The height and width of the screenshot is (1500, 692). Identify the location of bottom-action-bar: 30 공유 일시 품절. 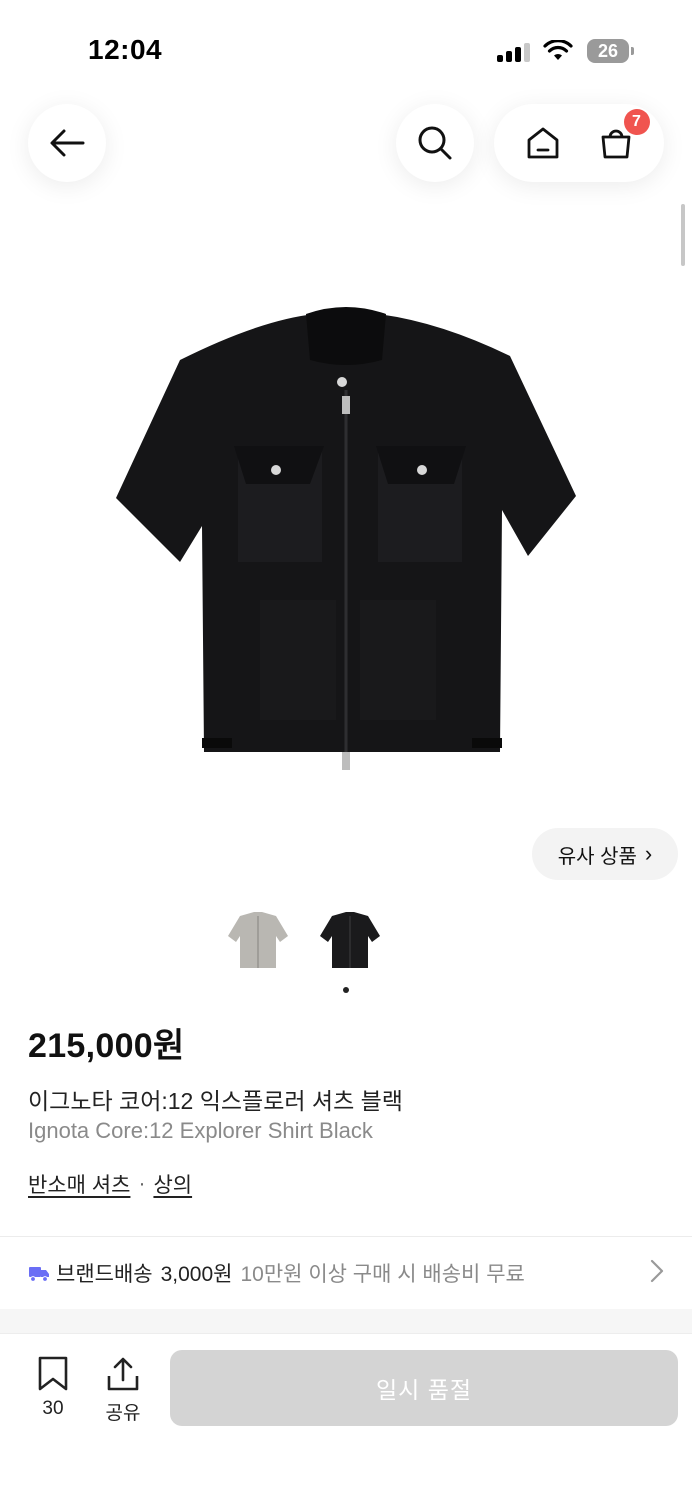
(346, 1416).